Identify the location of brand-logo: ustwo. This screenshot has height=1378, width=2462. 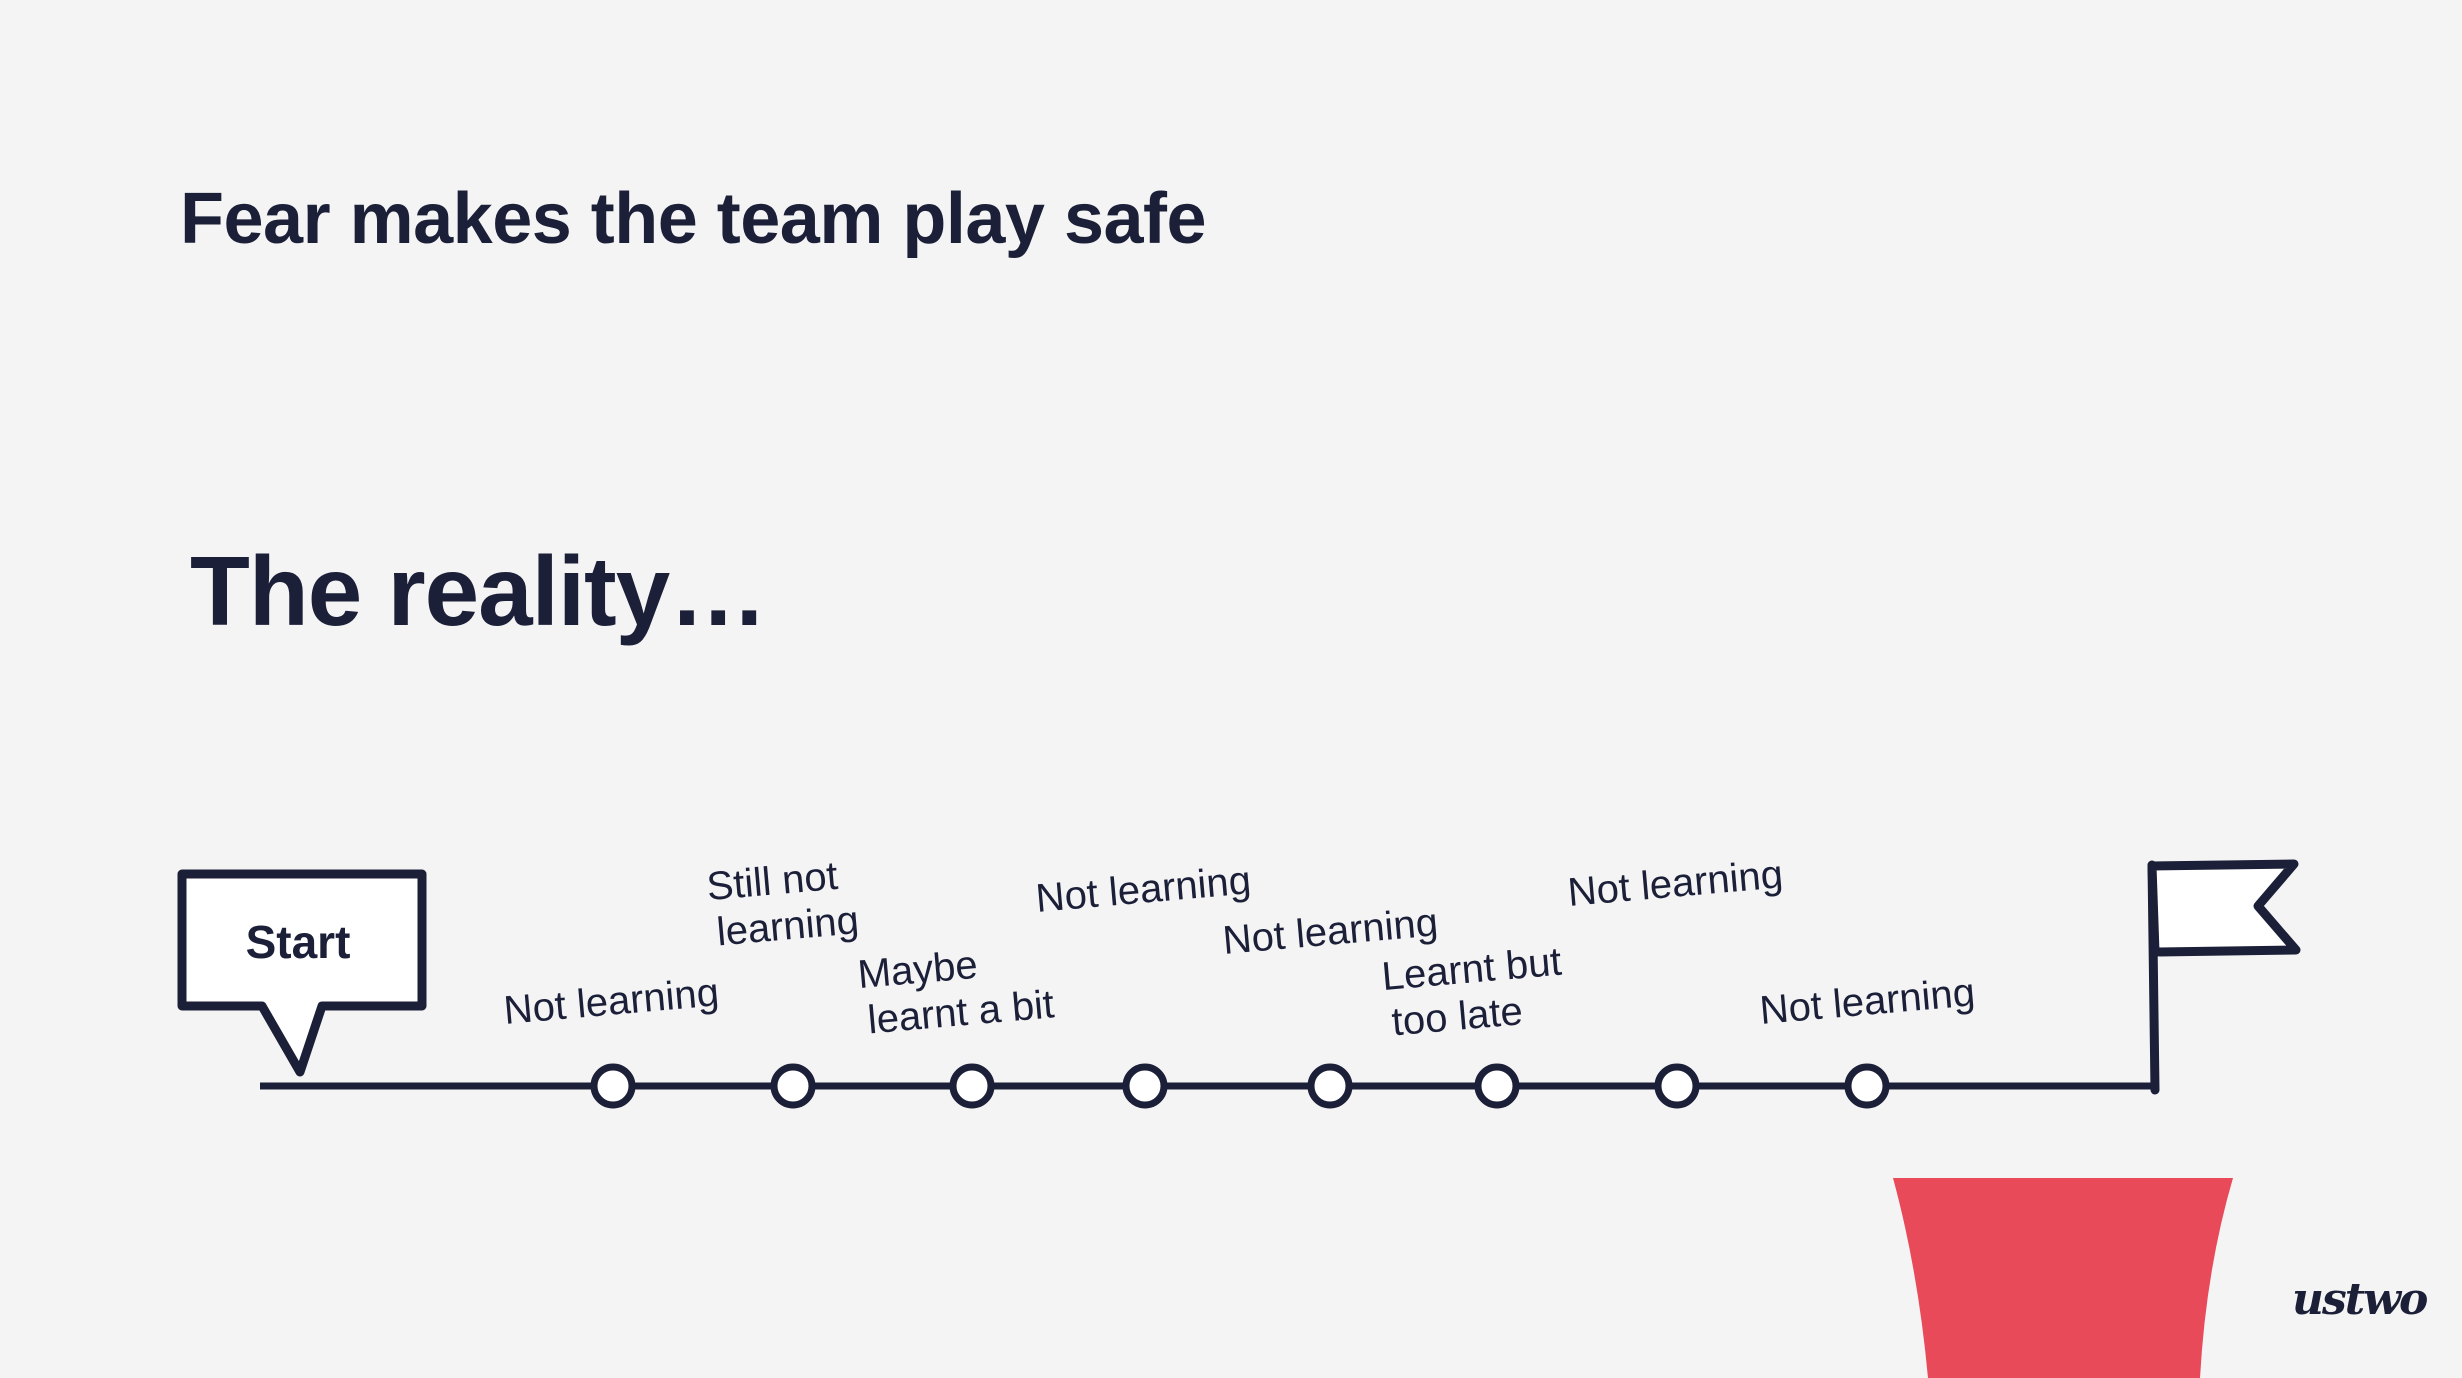
(2360, 1299).